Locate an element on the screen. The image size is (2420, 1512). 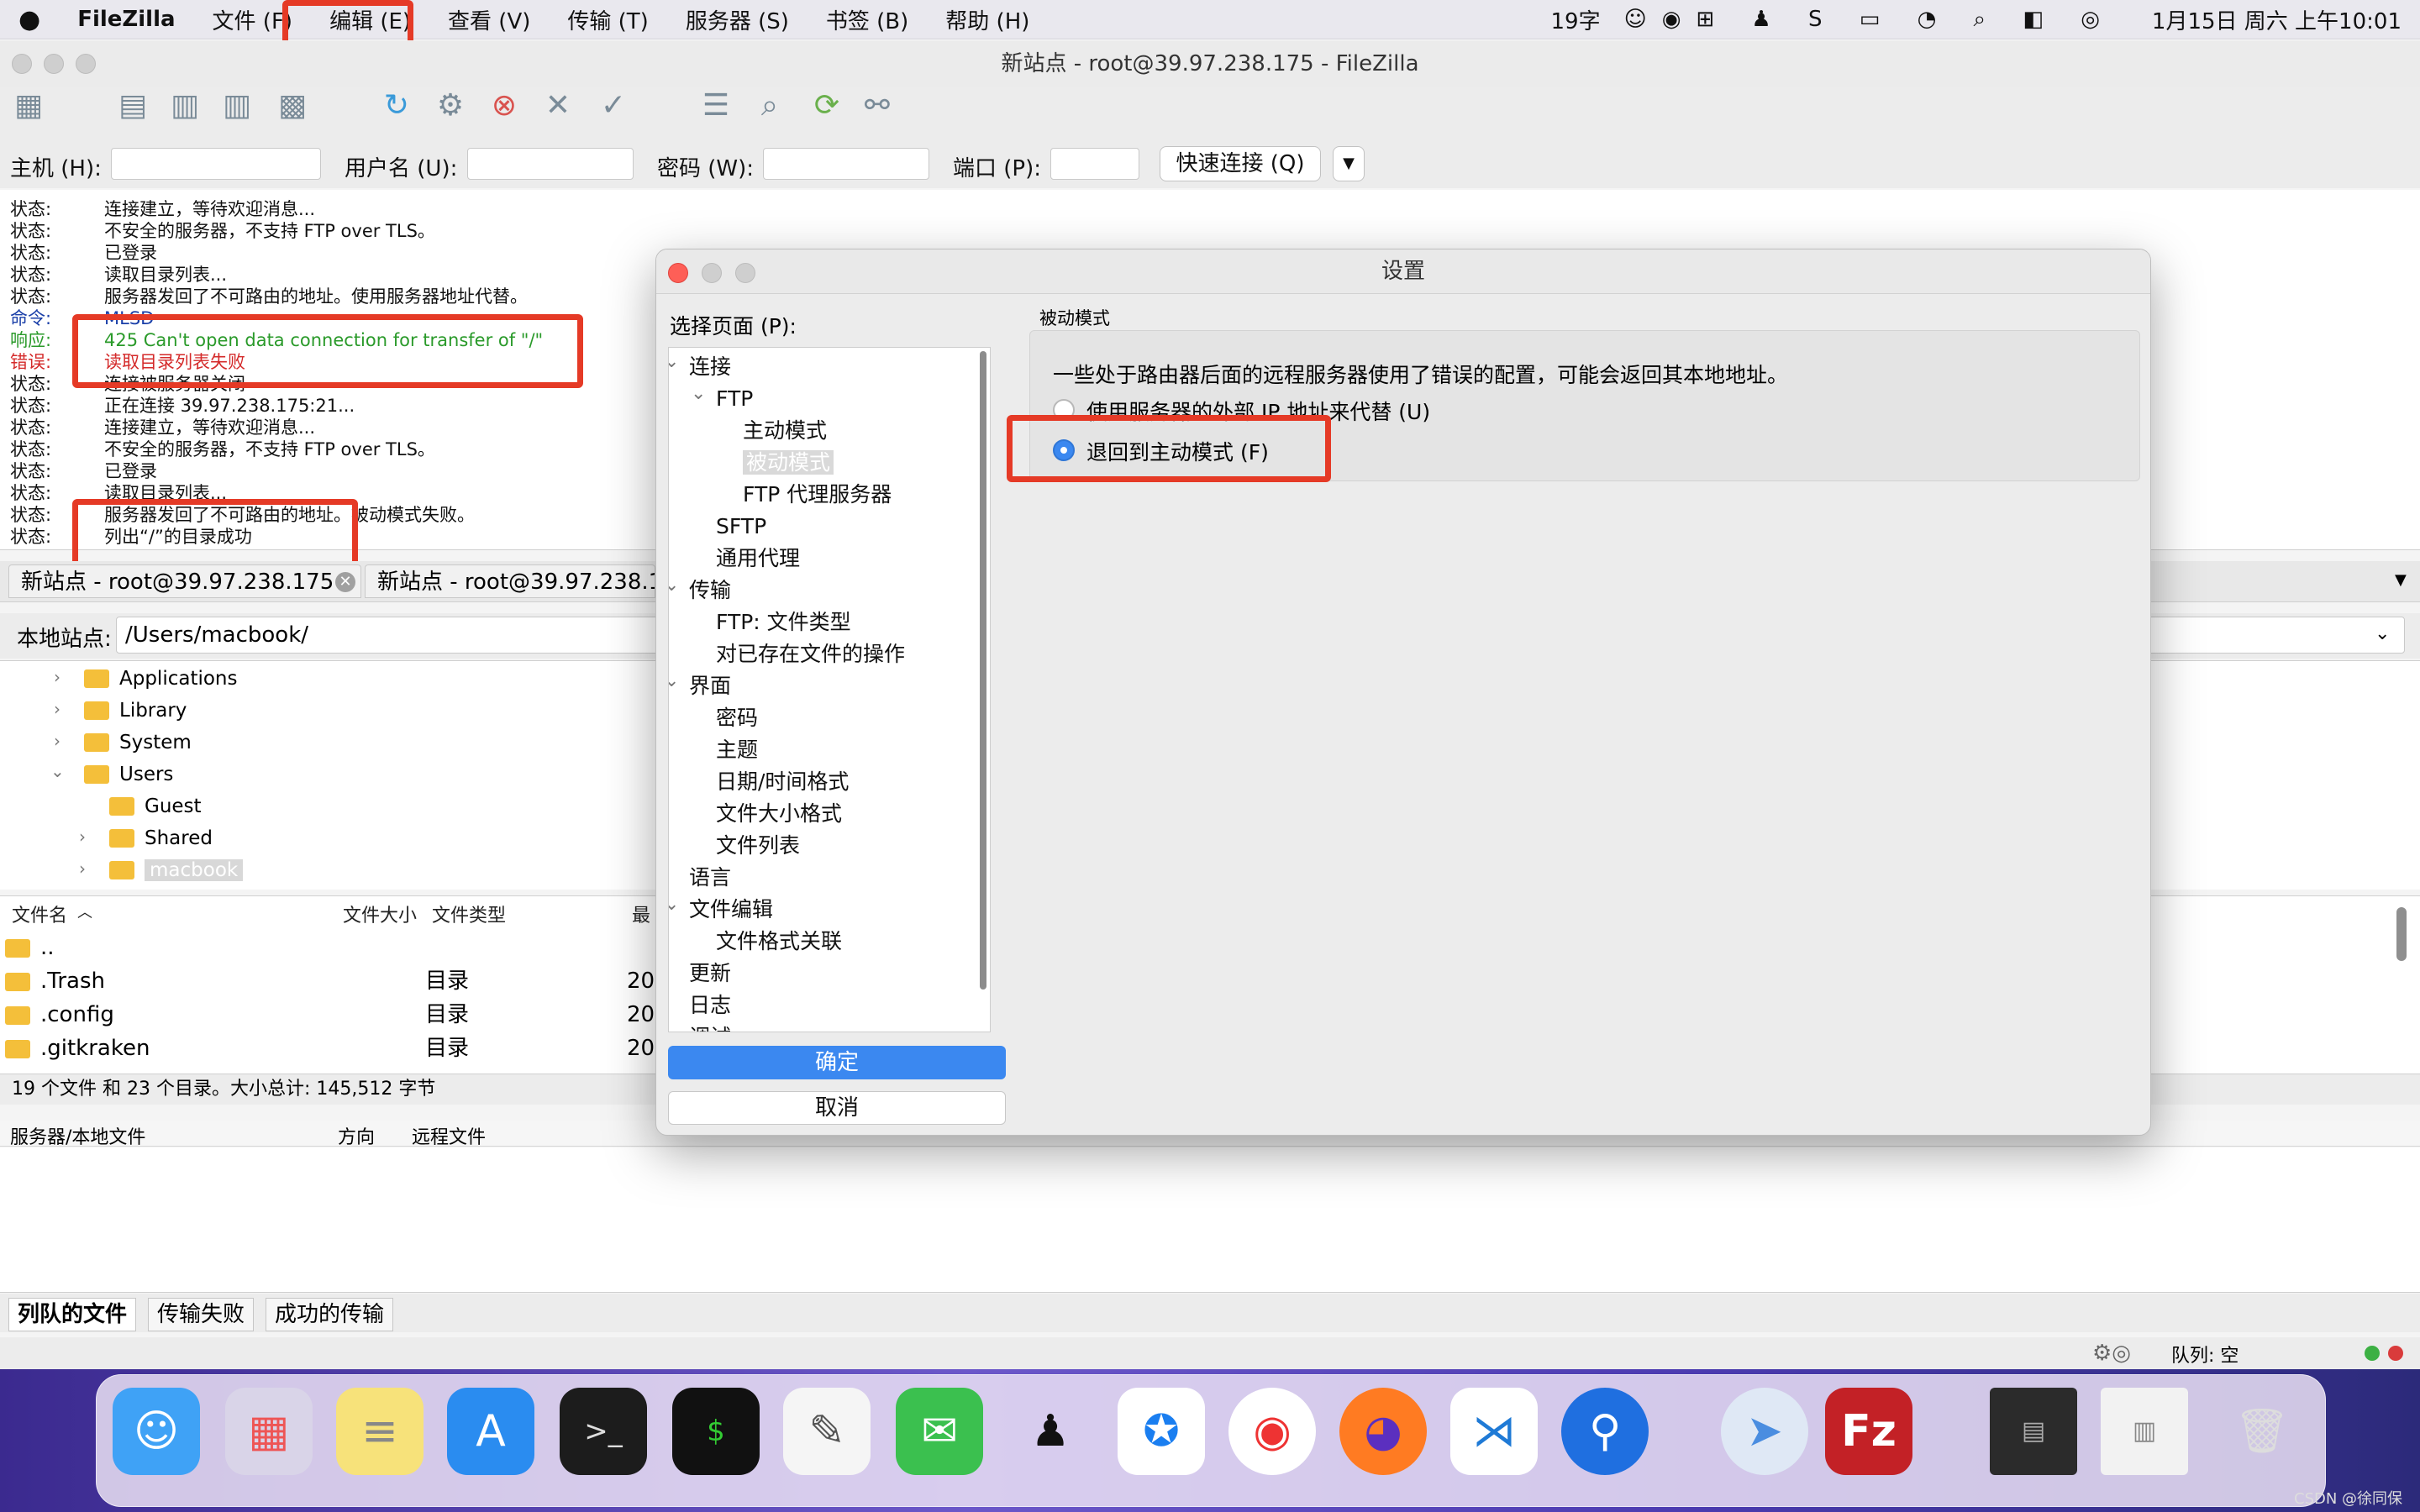
sync-browse-icon: ⟳ is located at coordinates (826, 105).